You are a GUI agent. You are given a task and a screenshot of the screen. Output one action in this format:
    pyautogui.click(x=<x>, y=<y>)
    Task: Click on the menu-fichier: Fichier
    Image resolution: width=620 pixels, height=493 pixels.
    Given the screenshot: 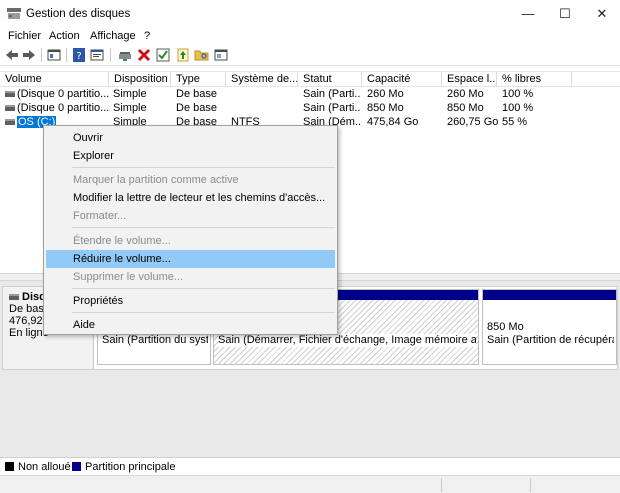 What is the action you would take?
    pyautogui.click(x=24, y=36)
    